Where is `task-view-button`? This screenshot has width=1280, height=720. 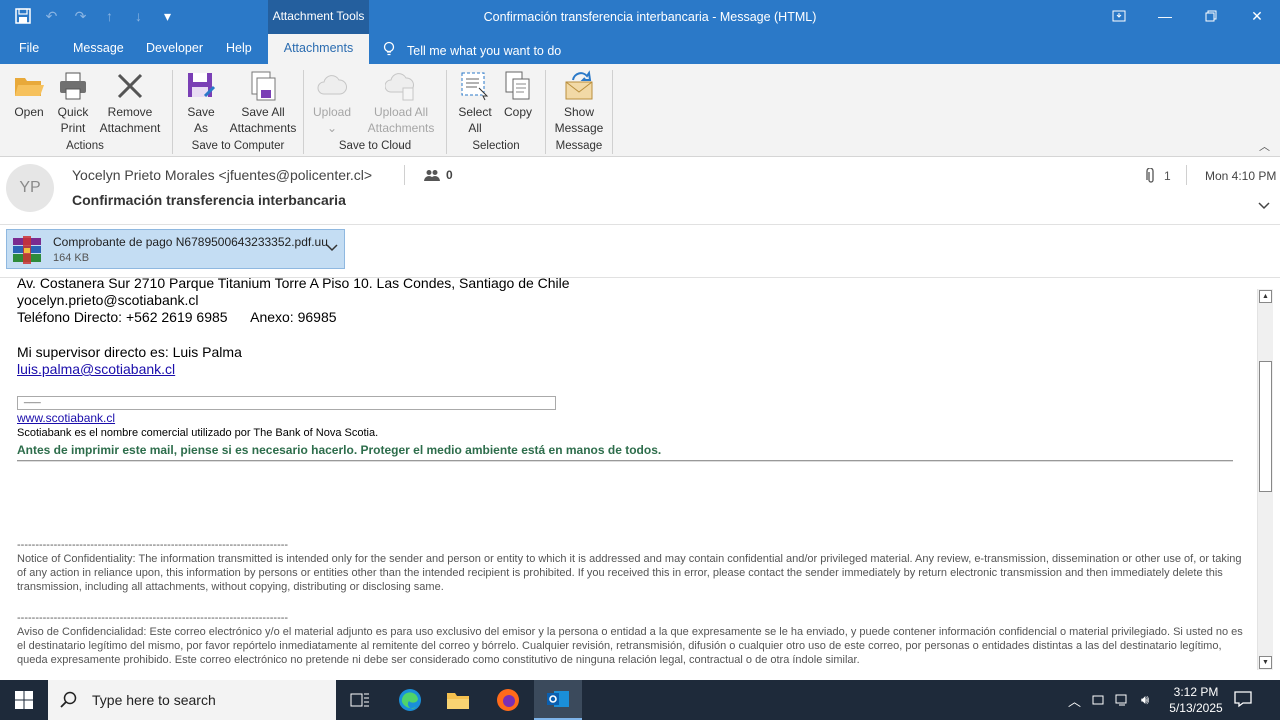
task-view-button is located at coordinates (360, 700).